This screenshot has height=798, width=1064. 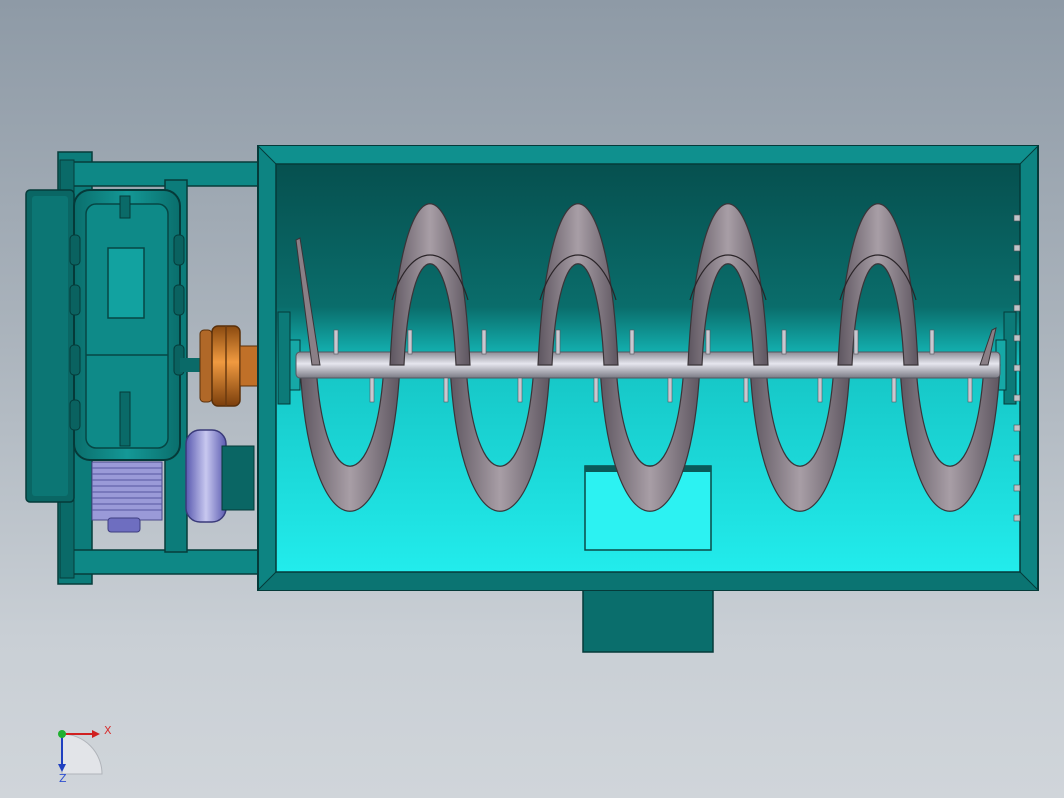 I want to click on triad-z-label: Z, so click(x=63, y=778).